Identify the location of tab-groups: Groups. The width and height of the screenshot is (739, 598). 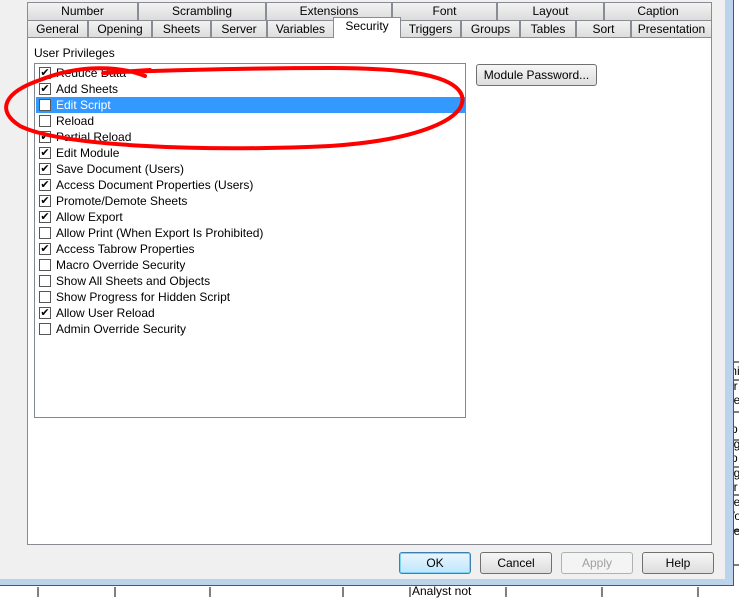
(490, 29).